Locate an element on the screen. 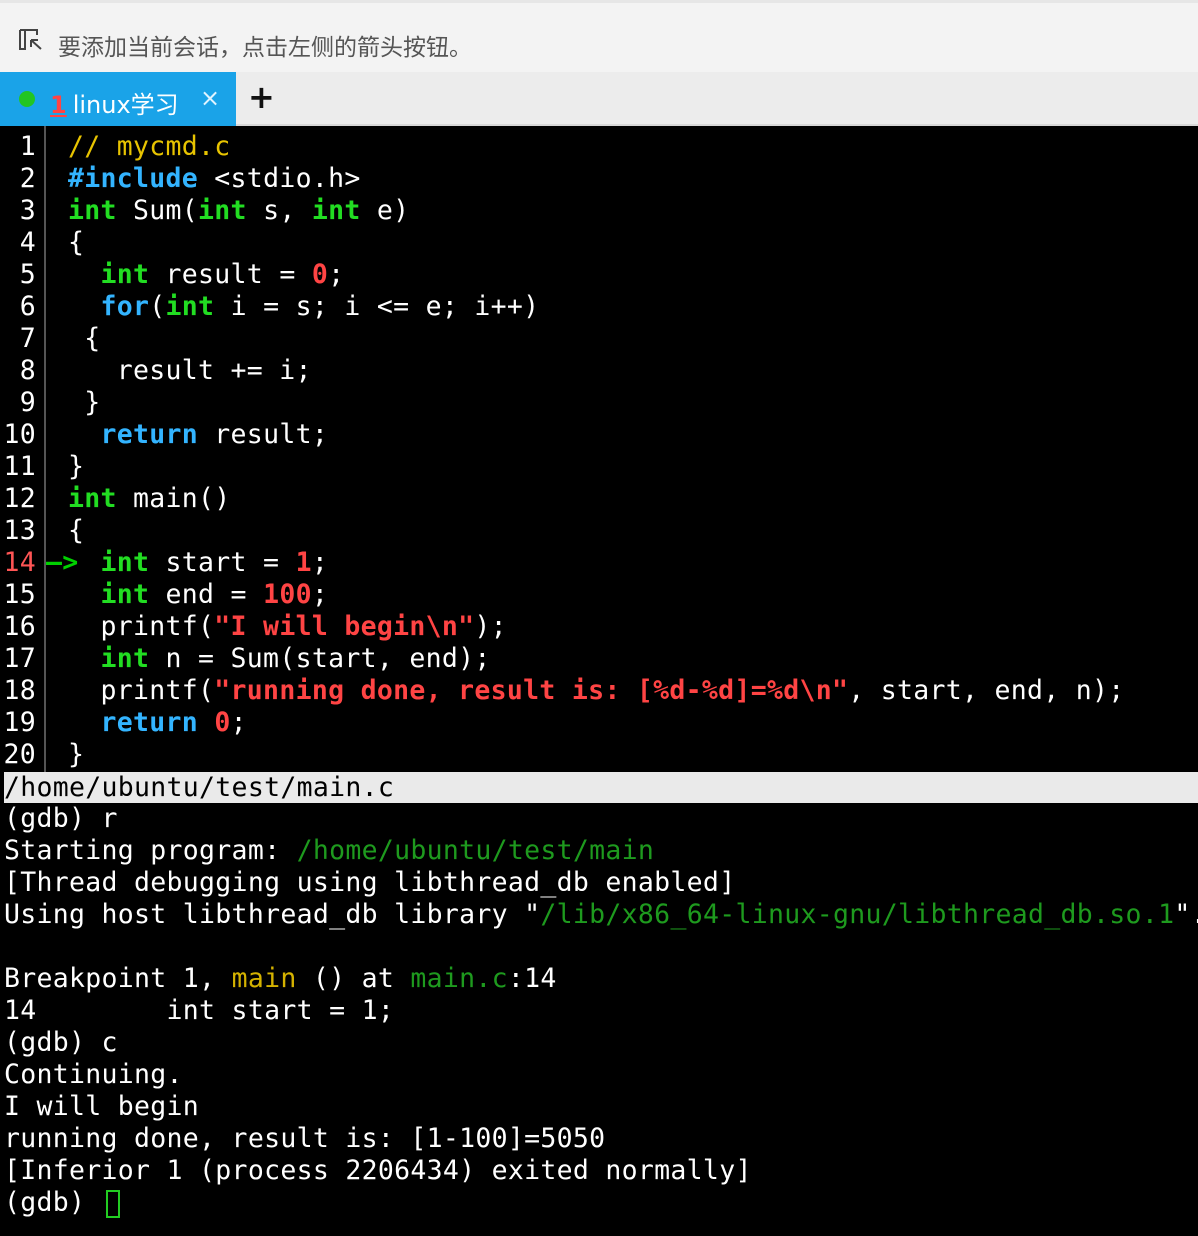 The height and width of the screenshot is (1236, 1198). code-text: e) is located at coordinates (385, 210).